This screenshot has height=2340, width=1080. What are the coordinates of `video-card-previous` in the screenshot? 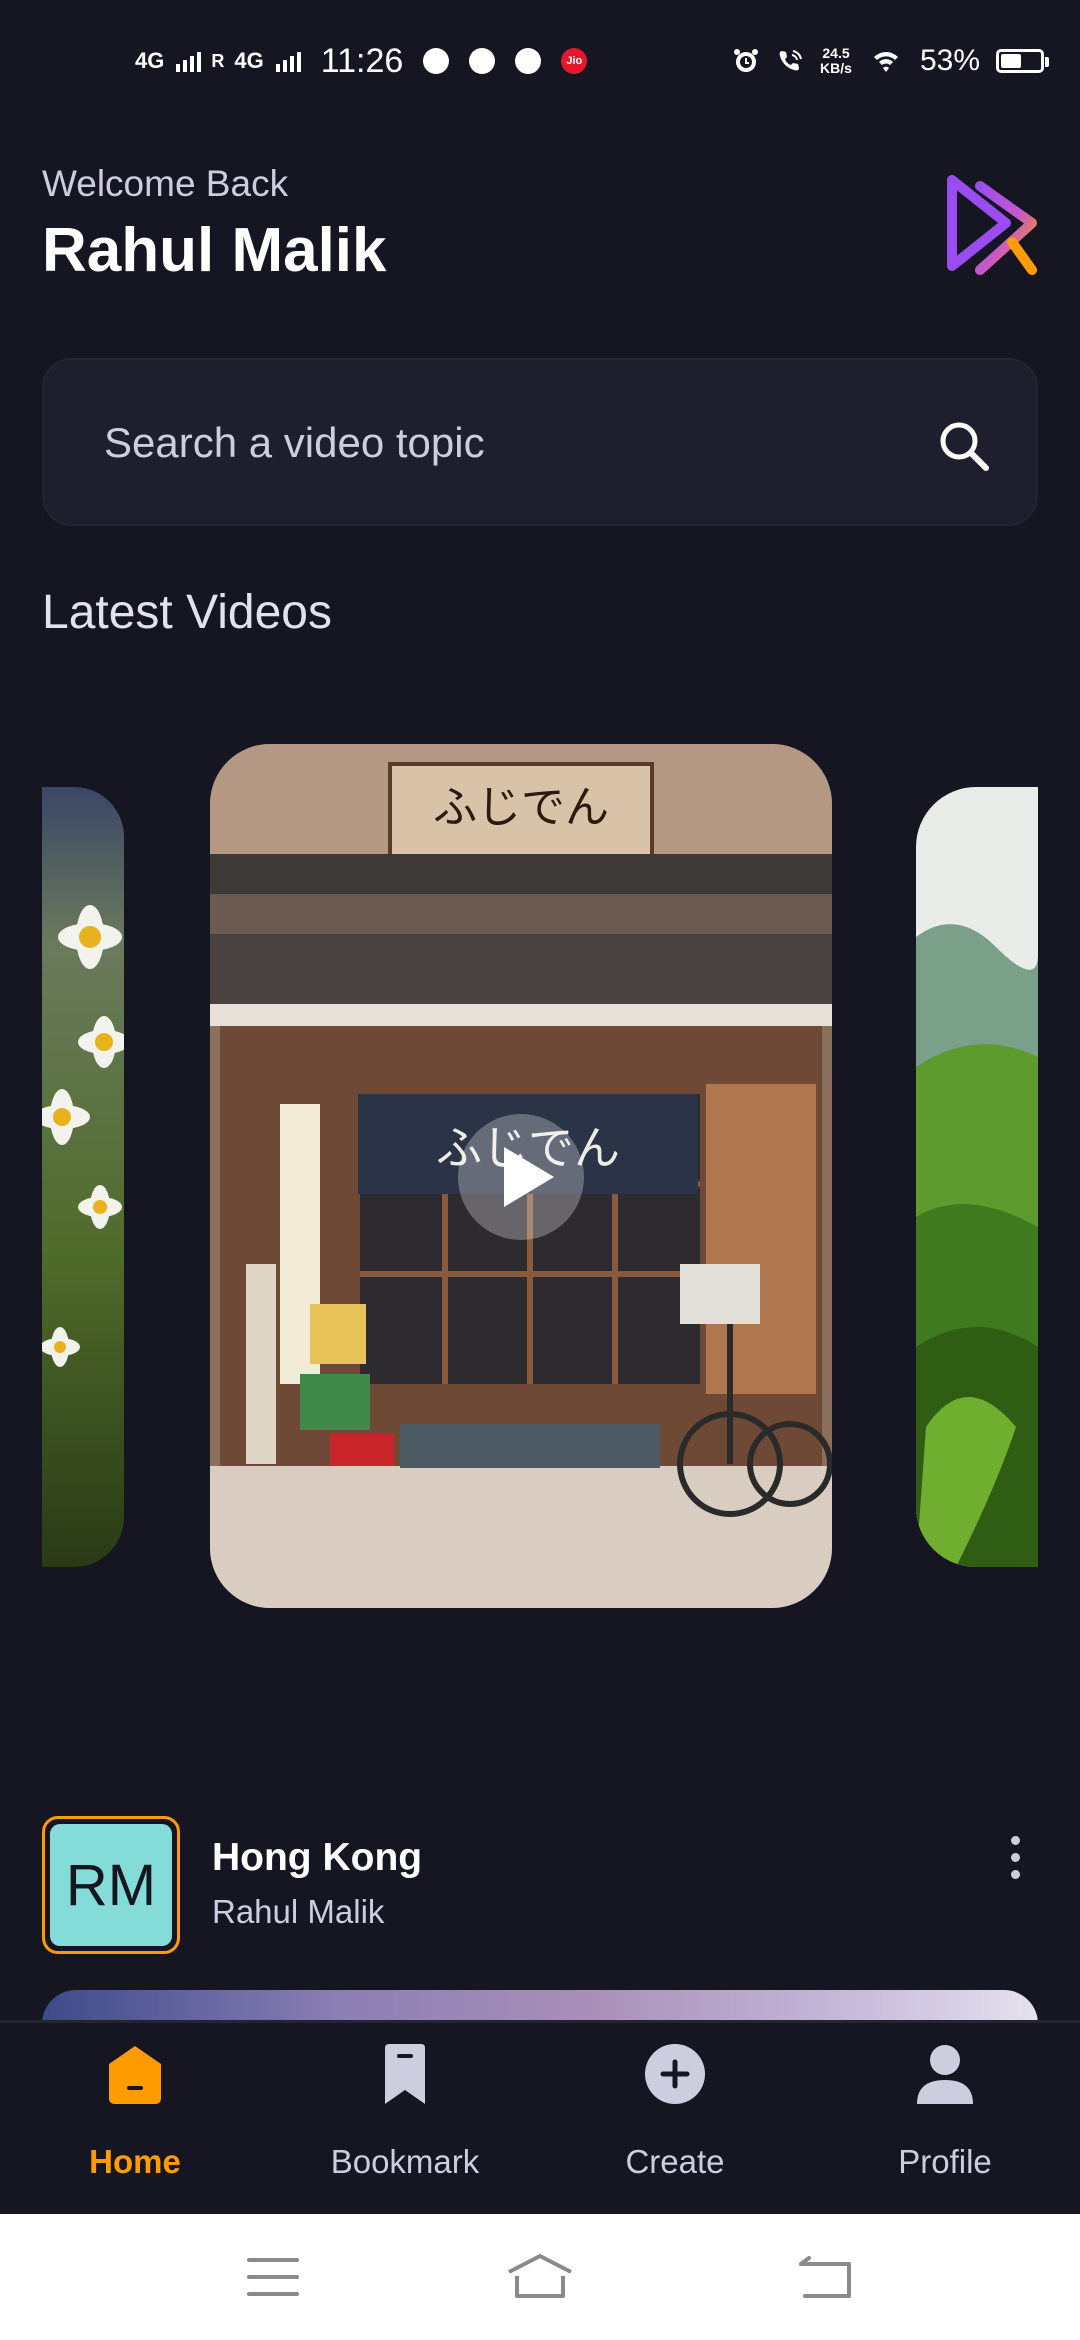 It's located at (83, 1177).